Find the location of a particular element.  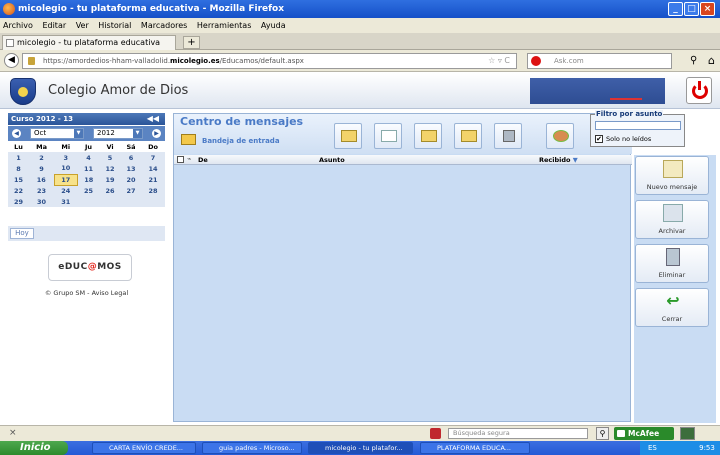

search-magnifier-icon: ⚲ is located at coordinates (693, 60).